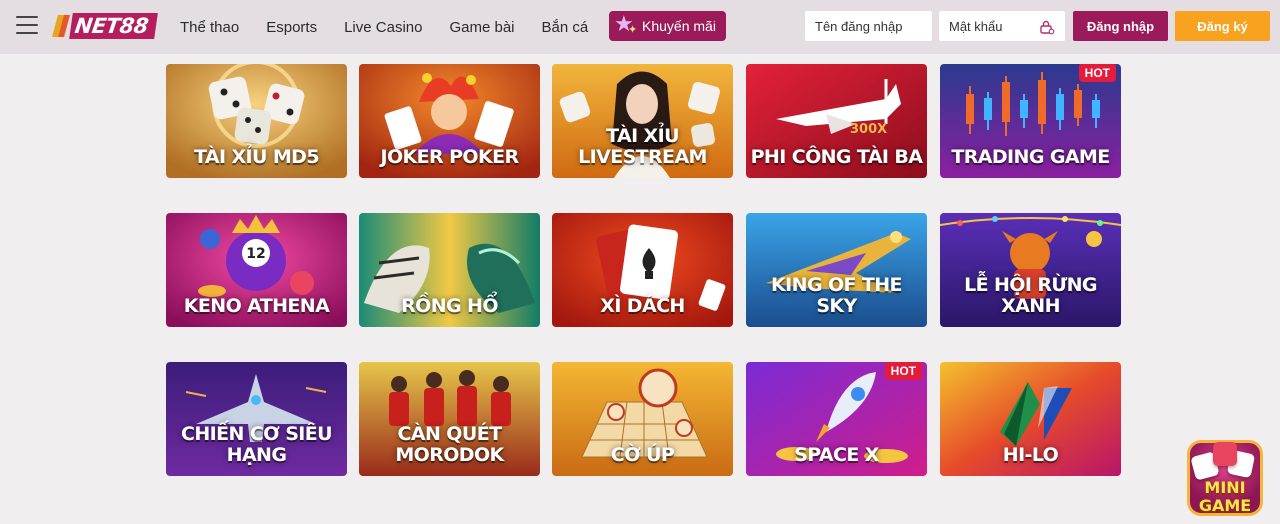 This screenshot has height=524, width=1280. I want to click on game-title: TRADING GAME, so click(1030, 157).